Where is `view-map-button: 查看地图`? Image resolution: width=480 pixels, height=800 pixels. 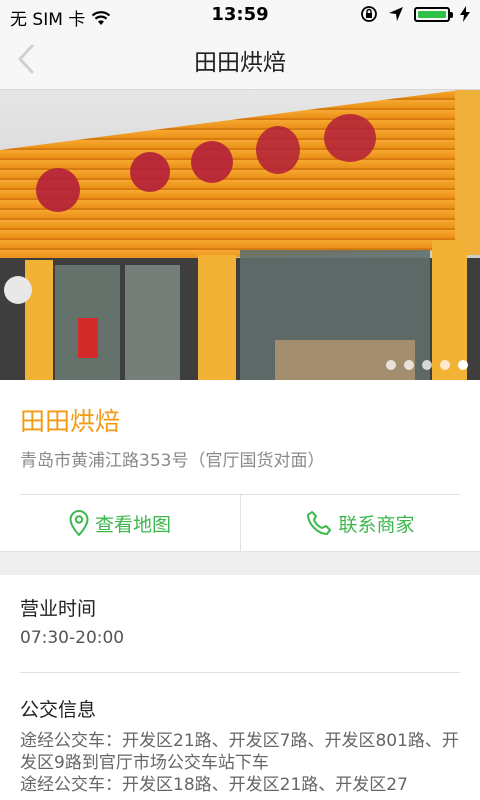
view-map-button: 查看地图 is located at coordinates (120, 523).